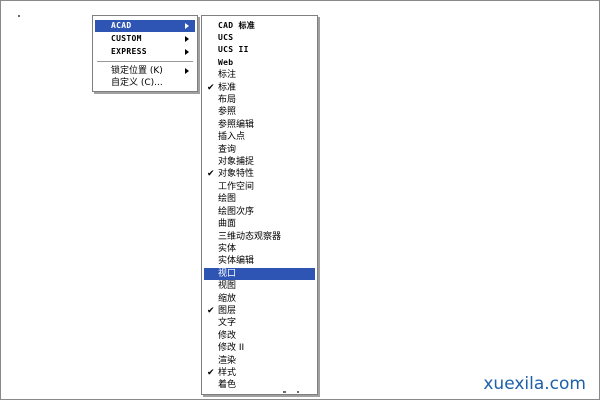  Describe the element at coordinates (236, 261) in the screenshot. I see `toolbar-item-label: 实体编辑` at that location.